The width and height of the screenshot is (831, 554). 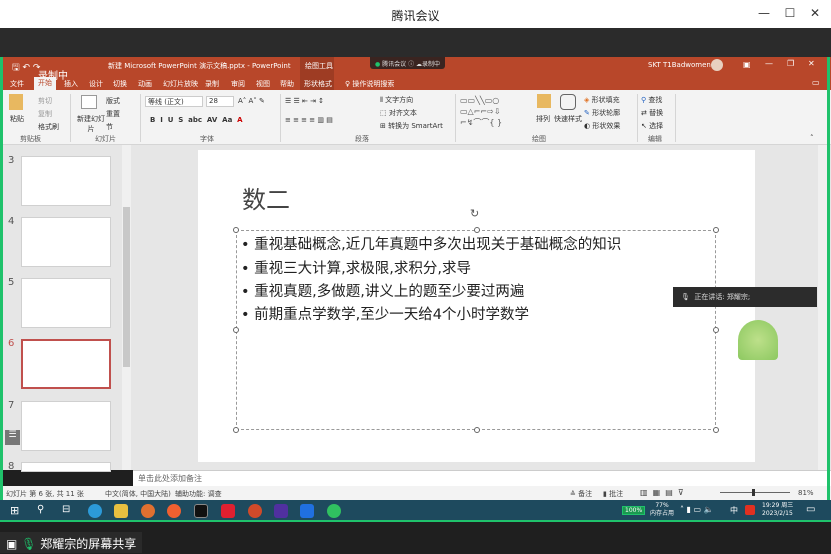 I want to click on tab-help: 帮助, so click(x=287, y=84).